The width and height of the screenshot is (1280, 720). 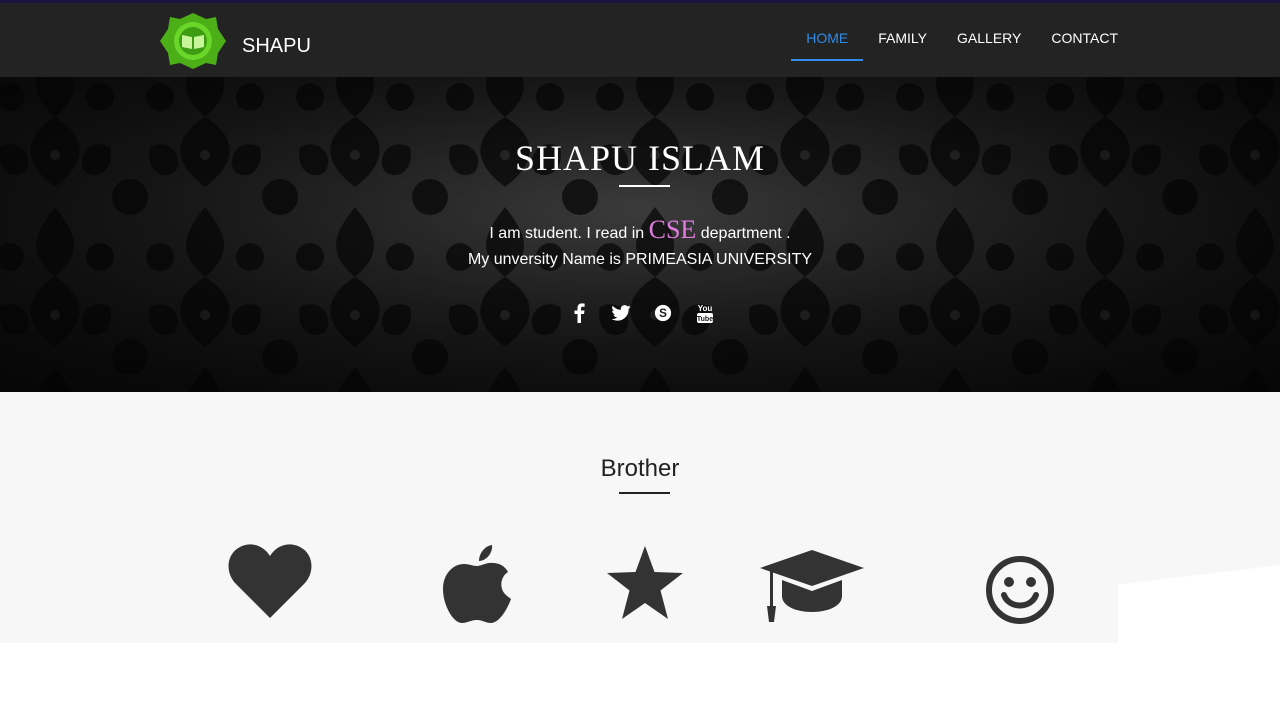 I want to click on skype-icon: S, so click(x=663, y=313).